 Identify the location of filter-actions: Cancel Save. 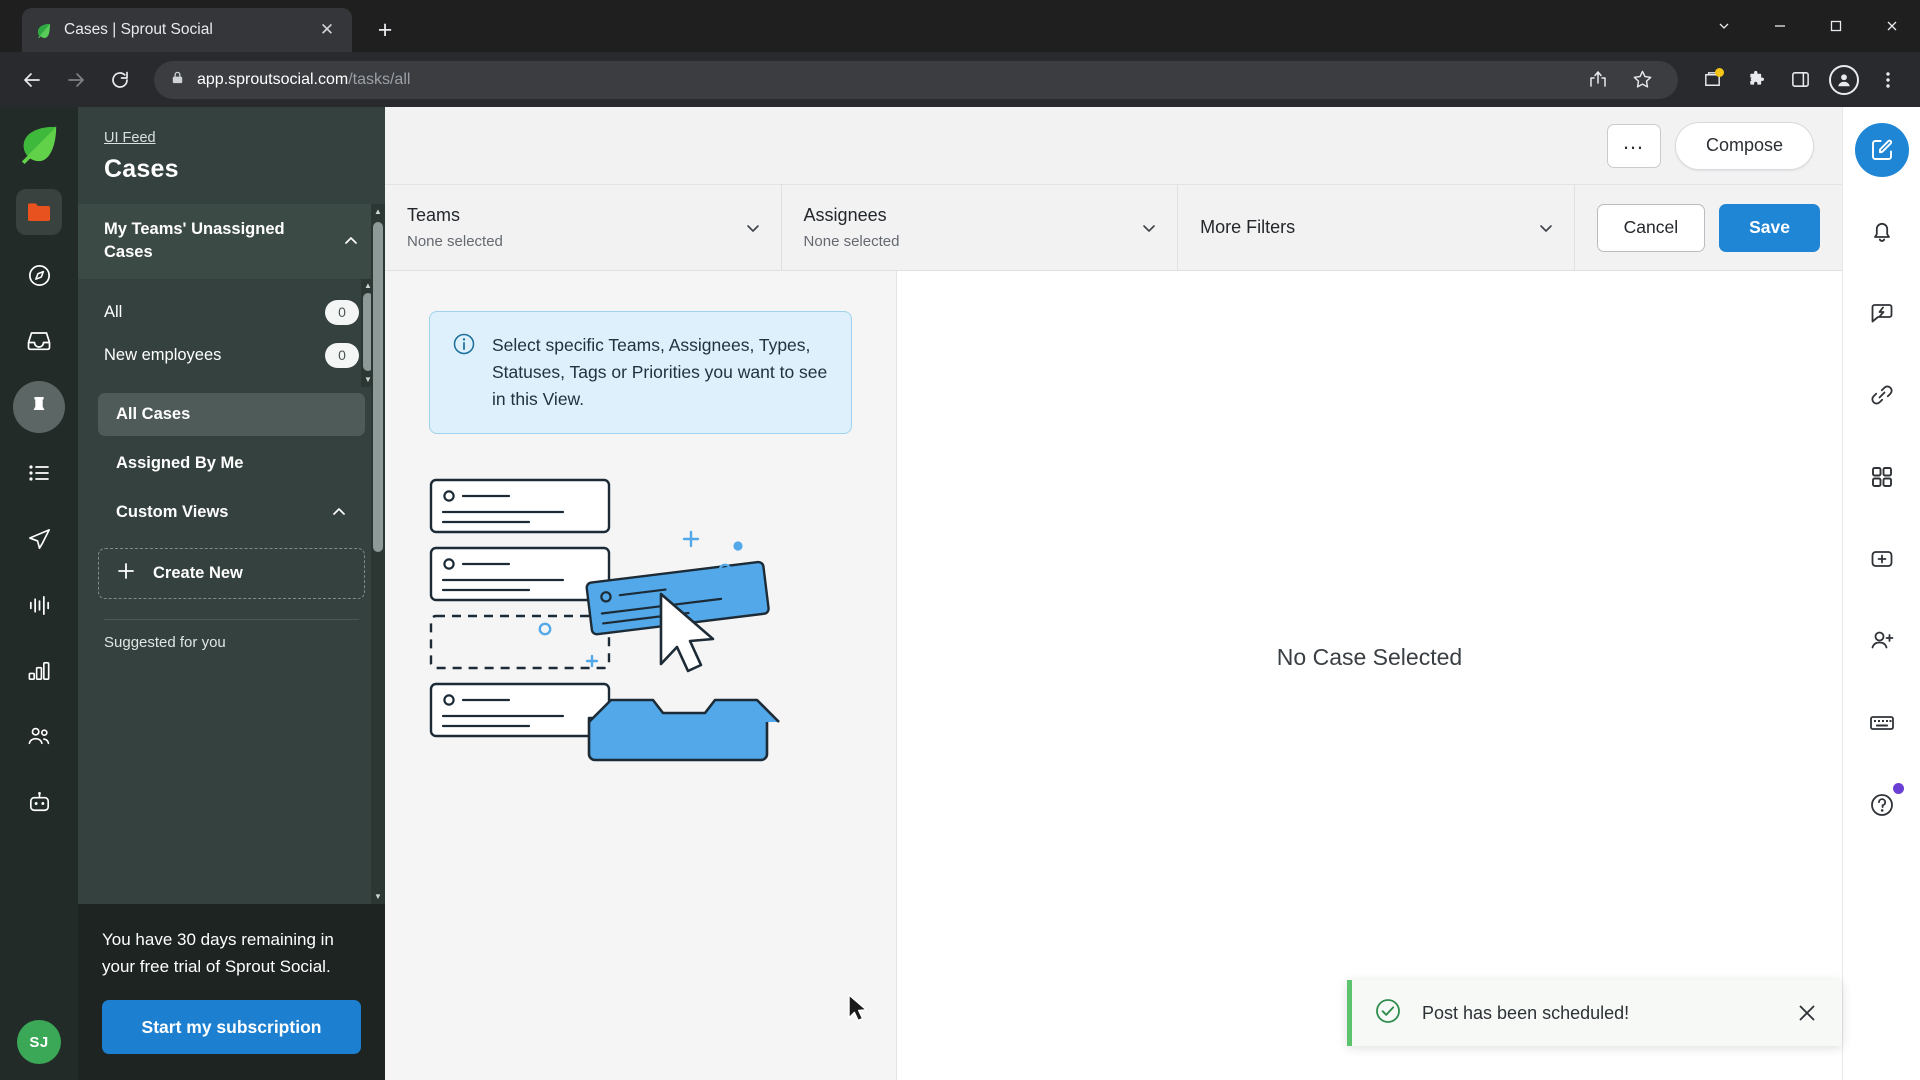
(1708, 227).